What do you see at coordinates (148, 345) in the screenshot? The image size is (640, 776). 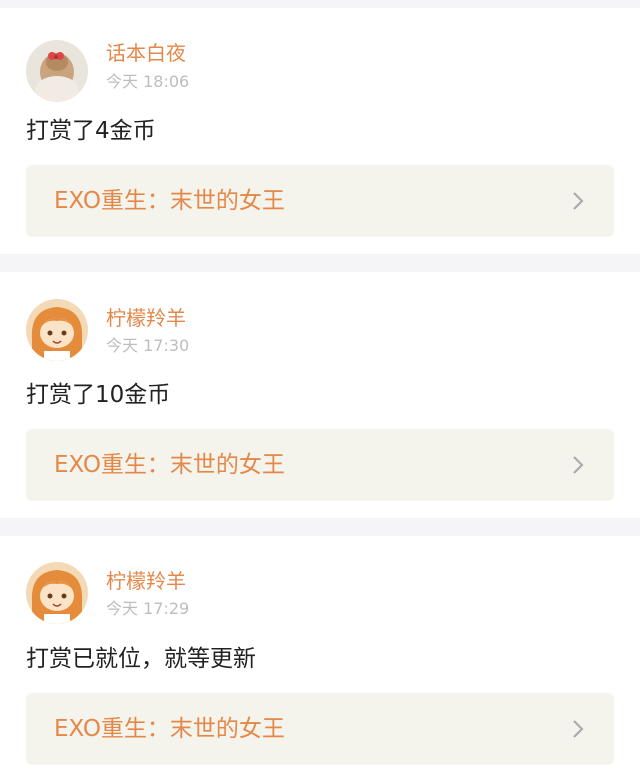 I see `post-time: 今天 17:30` at bounding box center [148, 345].